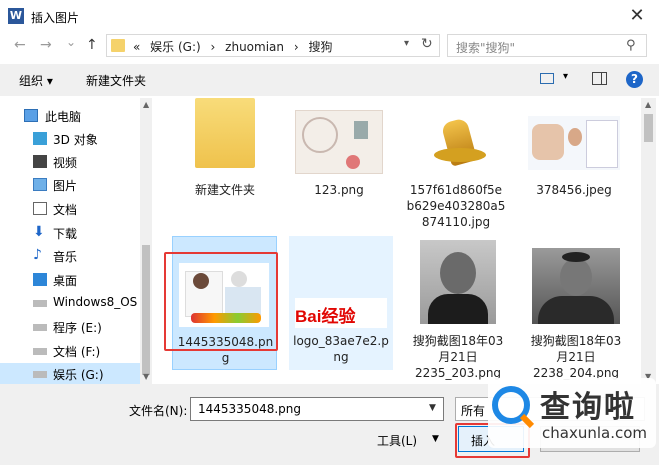  Describe the element at coordinates (225, 358) in the screenshot. I see `file-name-line: g` at that location.